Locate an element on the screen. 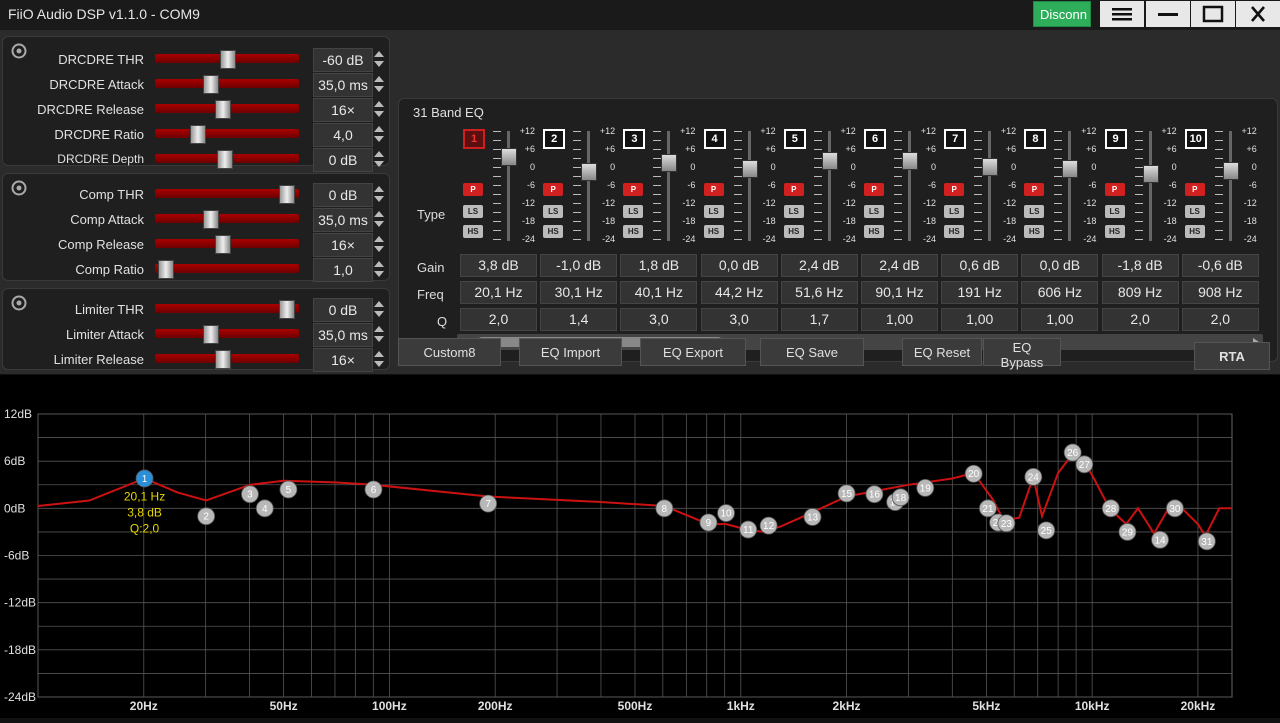 This screenshot has width=1280, height=723. band-freq-value: 908 Hz is located at coordinates (1220, 292).